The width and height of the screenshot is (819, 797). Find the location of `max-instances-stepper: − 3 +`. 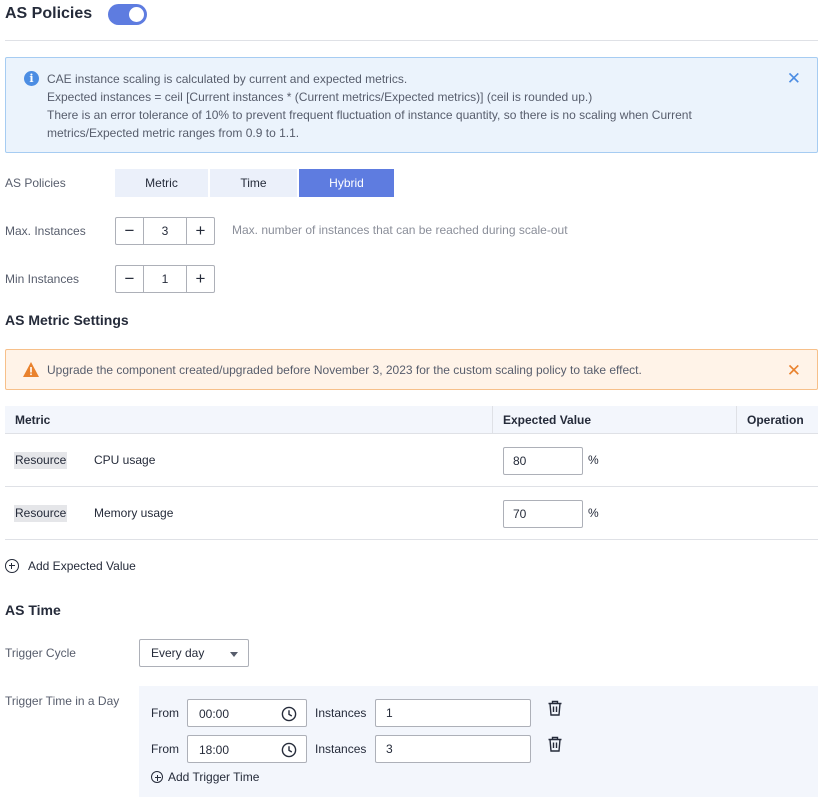

max-instances-stepper: − 3 + is located at coordinates (165, 231).